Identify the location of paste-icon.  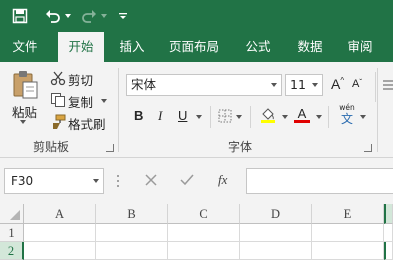
(26, 86).